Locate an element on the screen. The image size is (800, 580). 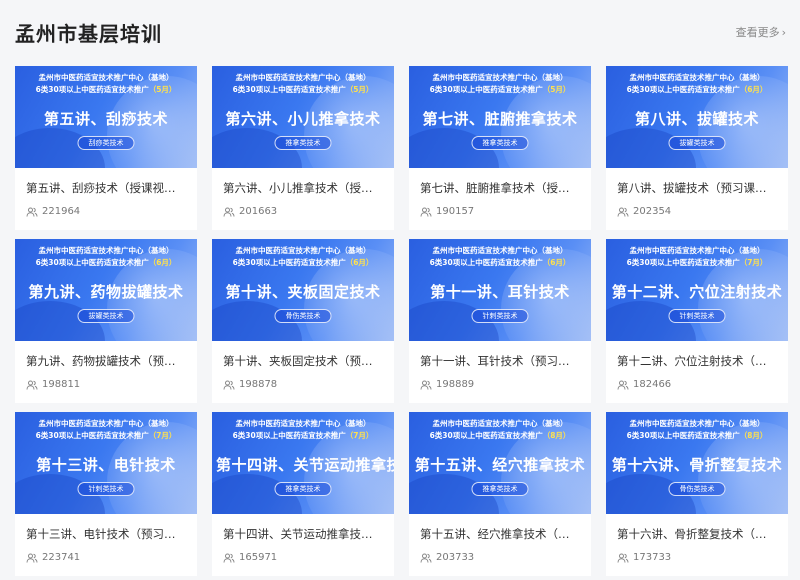
view-count: 223741 is located at coordinates (106, 553).